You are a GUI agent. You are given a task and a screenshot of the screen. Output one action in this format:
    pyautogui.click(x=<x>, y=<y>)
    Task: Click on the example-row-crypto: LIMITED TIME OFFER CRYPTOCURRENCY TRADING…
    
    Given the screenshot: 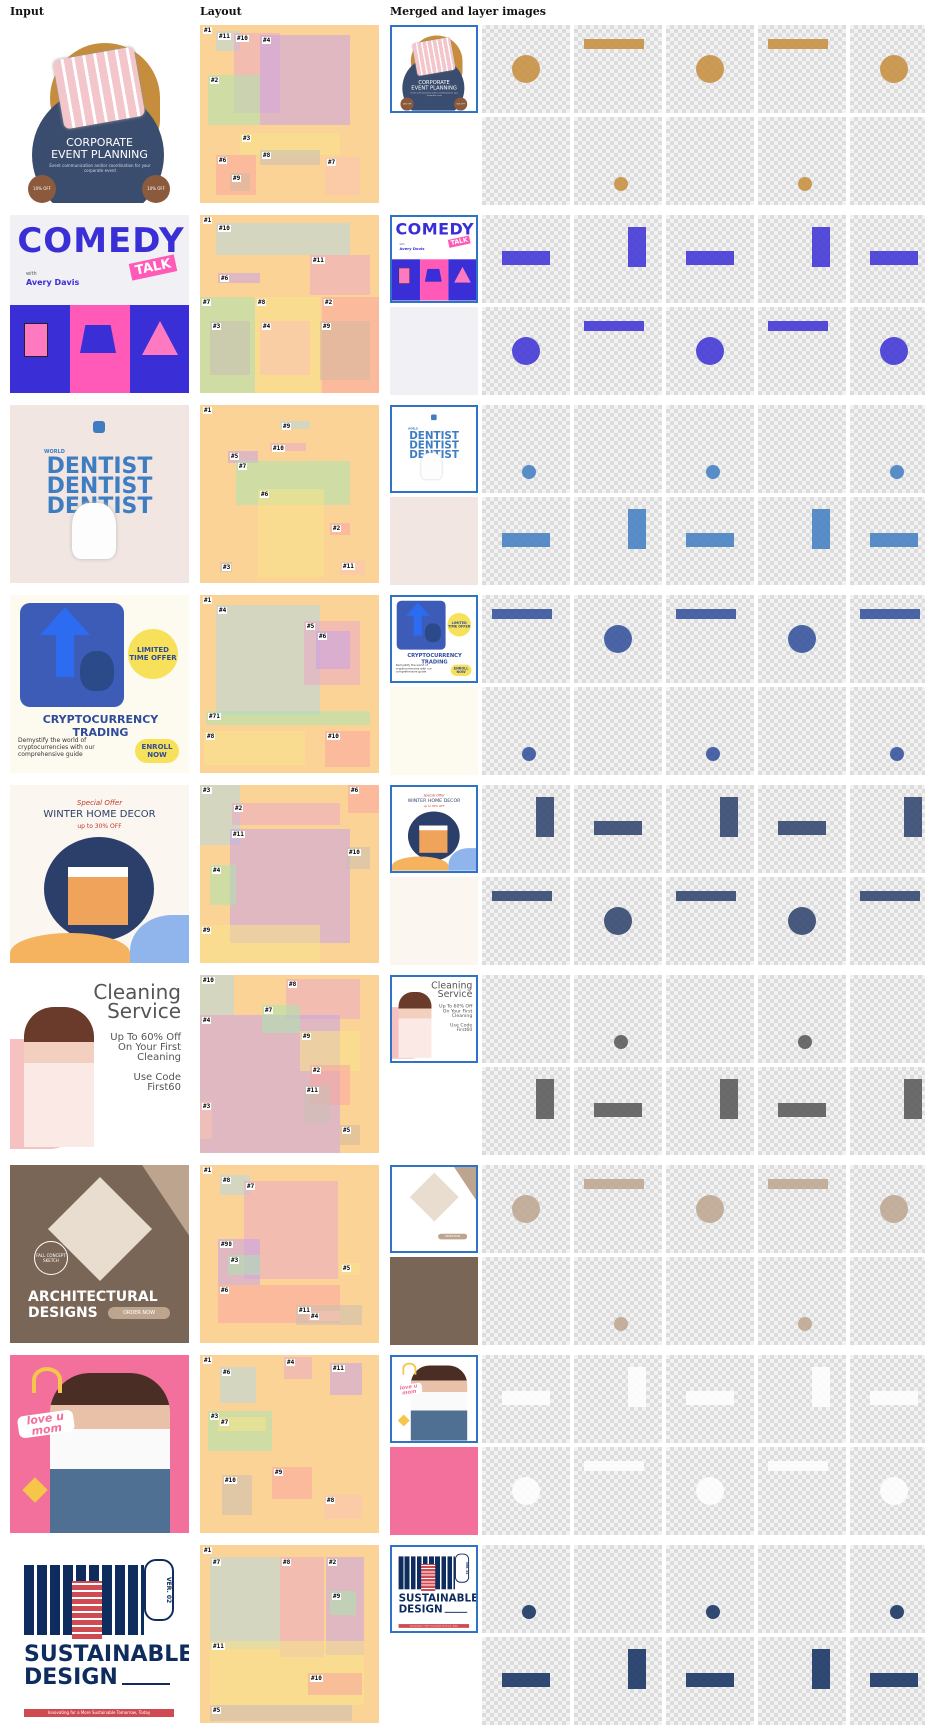 What is the action you would take?
    pyautogui.click(x=462, y=685)
    